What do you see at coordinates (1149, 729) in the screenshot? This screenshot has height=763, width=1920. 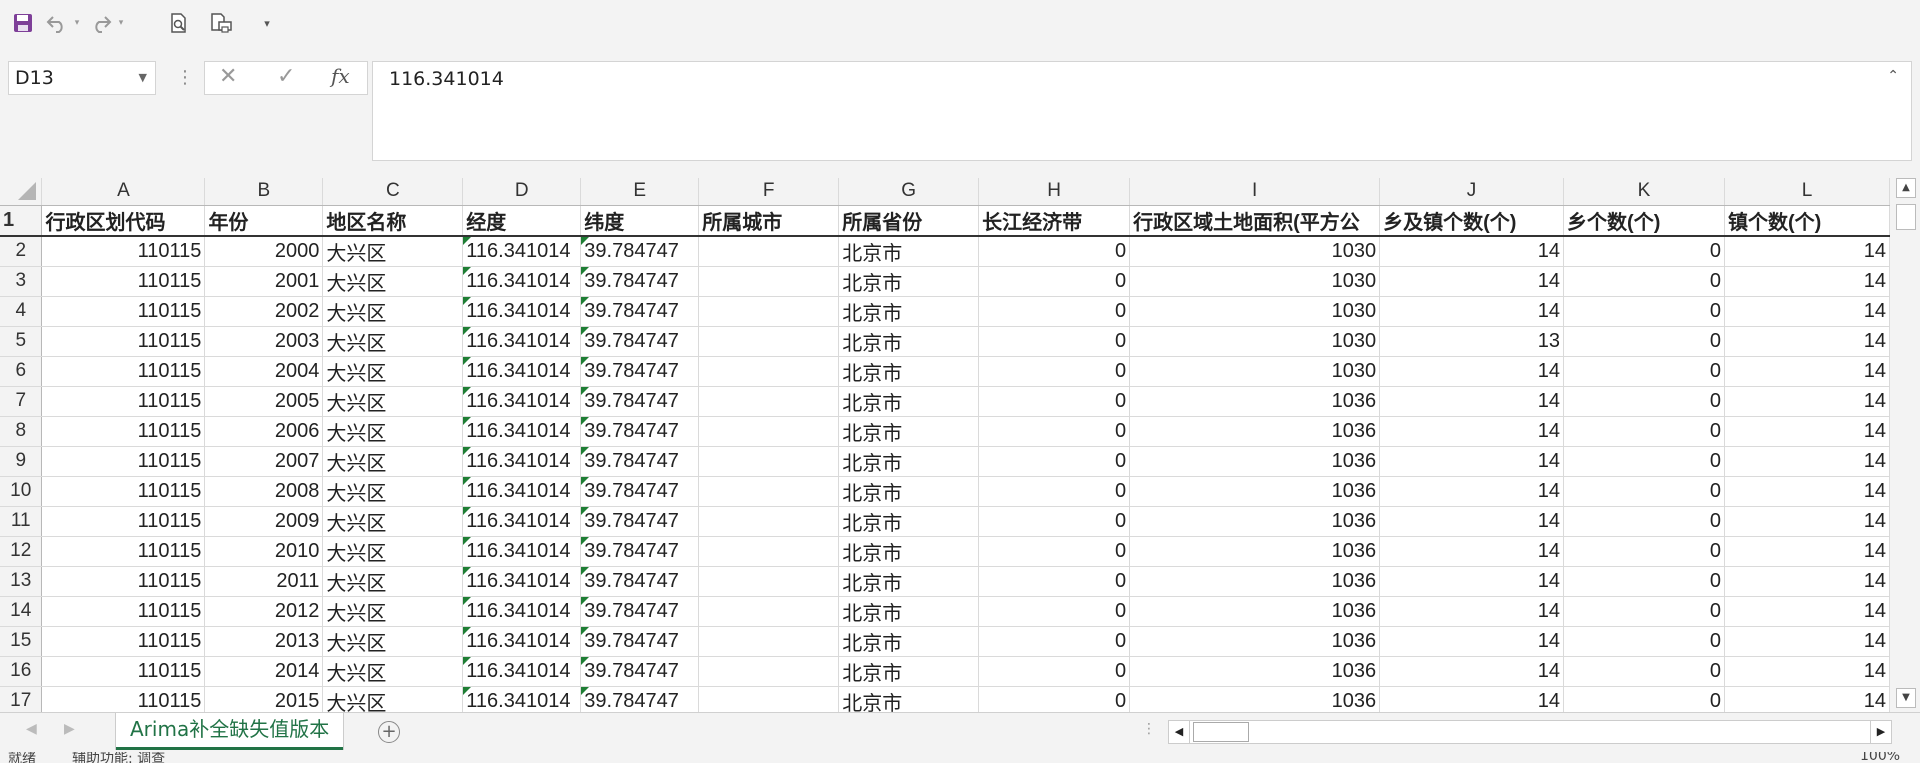 I see `splitter-icon: ⋮` at bounding box center [1149, 729].